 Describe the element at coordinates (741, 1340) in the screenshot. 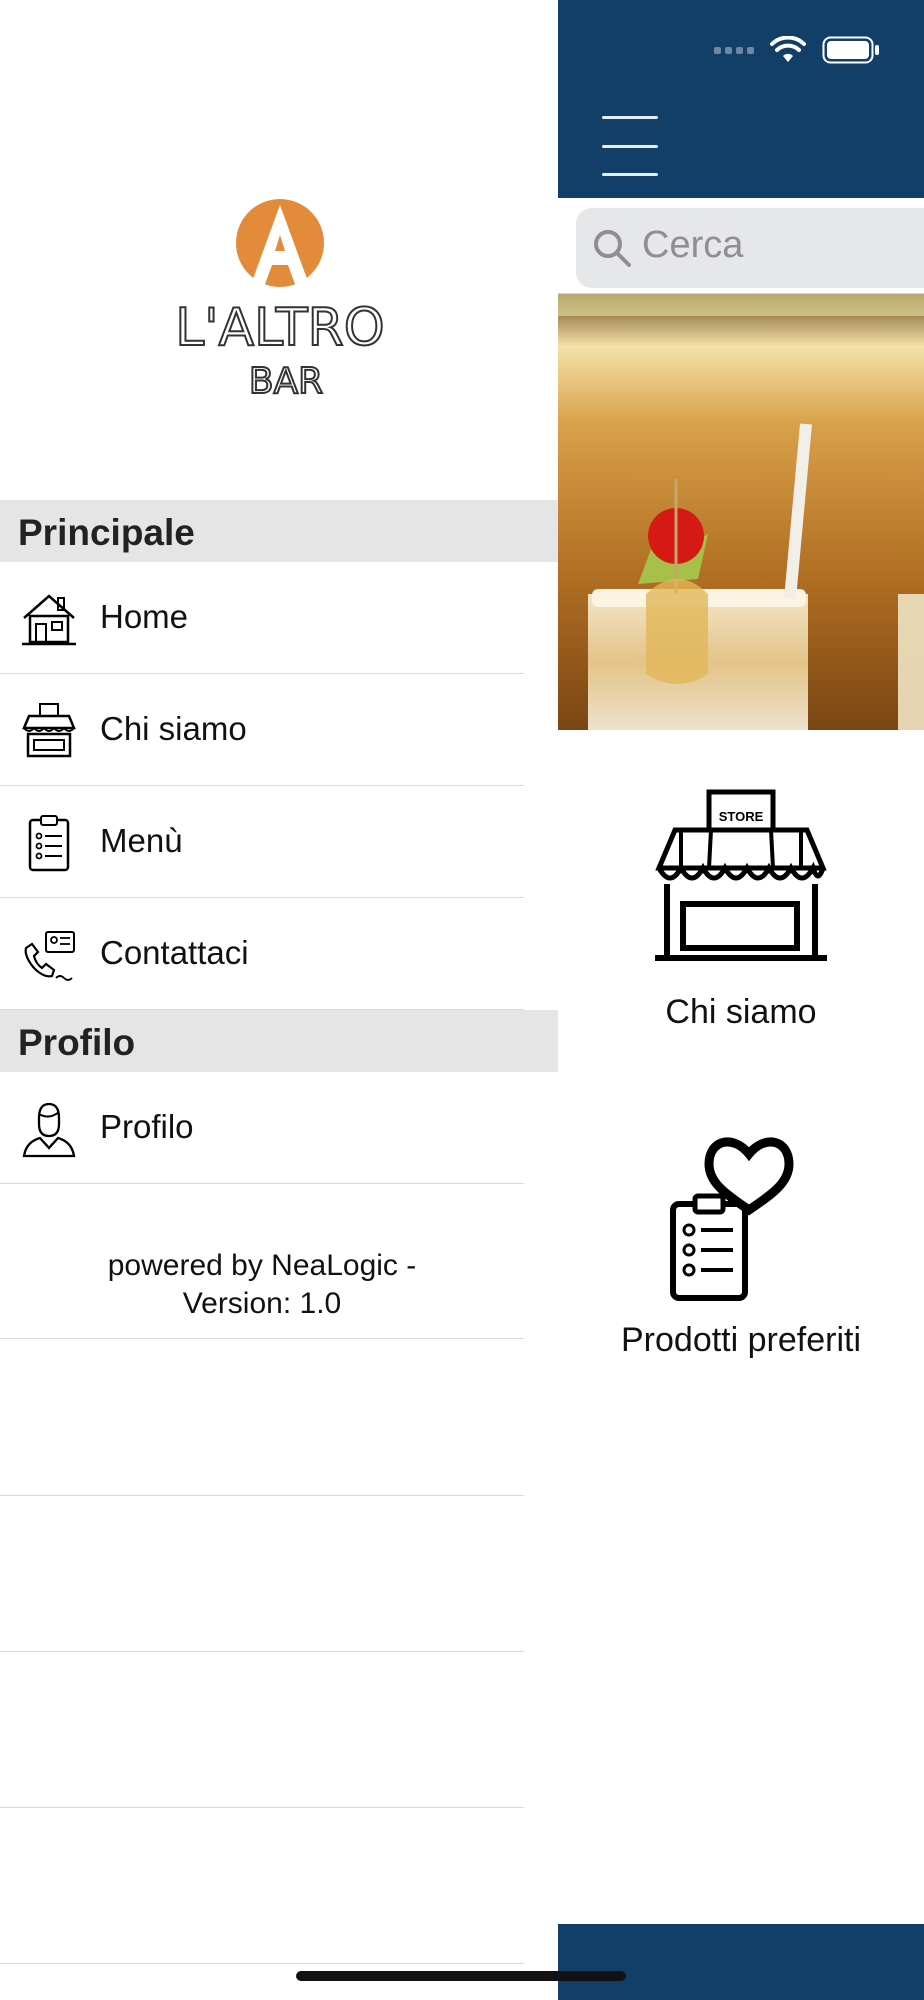

I see `tile-label: Prodotti preferiti` at that location.